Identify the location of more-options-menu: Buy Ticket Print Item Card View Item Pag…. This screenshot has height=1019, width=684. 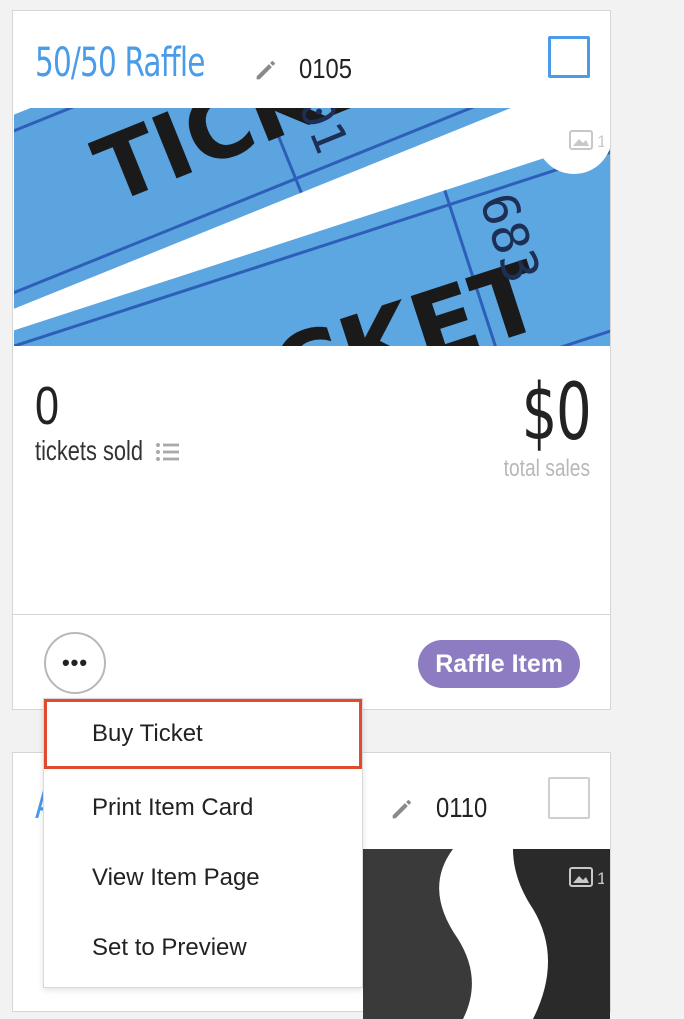
(203, 843).